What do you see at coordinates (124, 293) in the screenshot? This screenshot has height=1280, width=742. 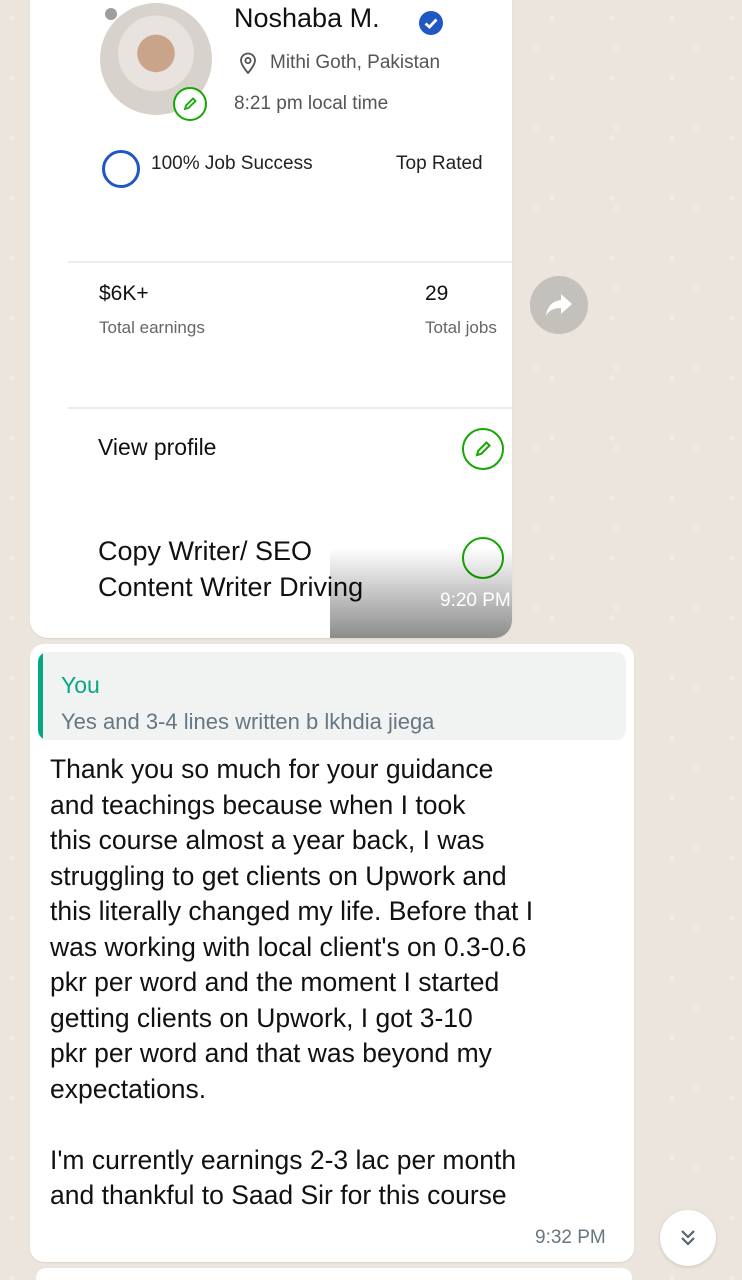 I see `total-earnings-value: $6K+` at bounding box center [124, 293].